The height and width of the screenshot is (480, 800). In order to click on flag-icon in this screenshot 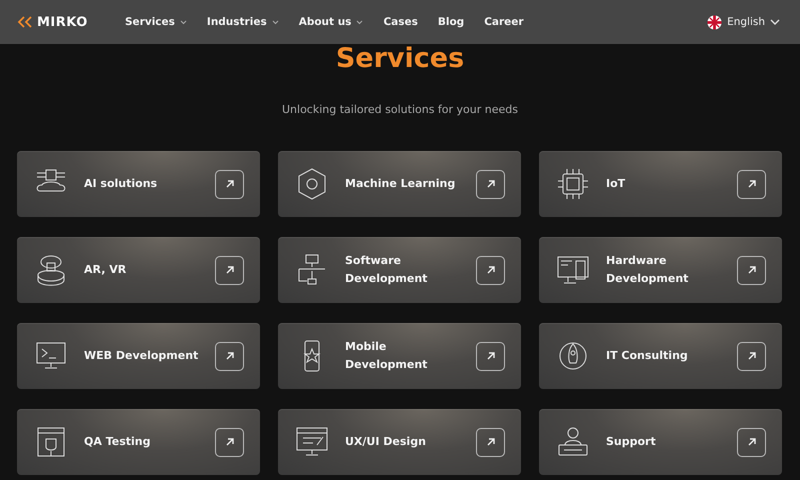, I will do `click(714, 22)`.